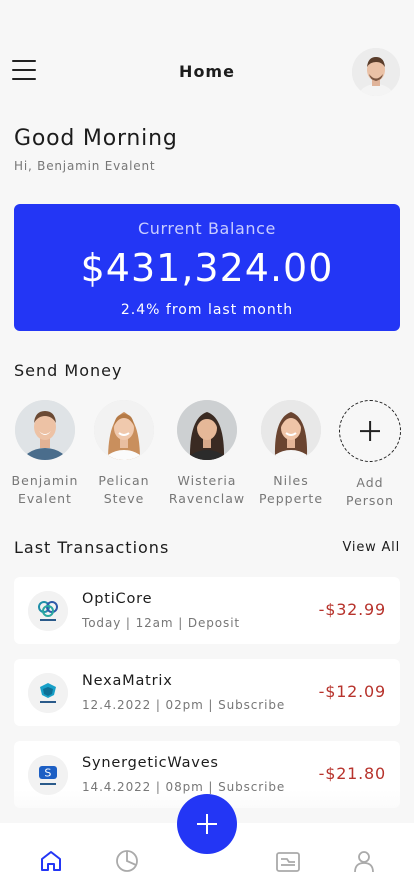 Image resolution: width=414 pixels, height=896 pixels. I want to click on transaction-name: SynergeticWaves, so click(150, 763).